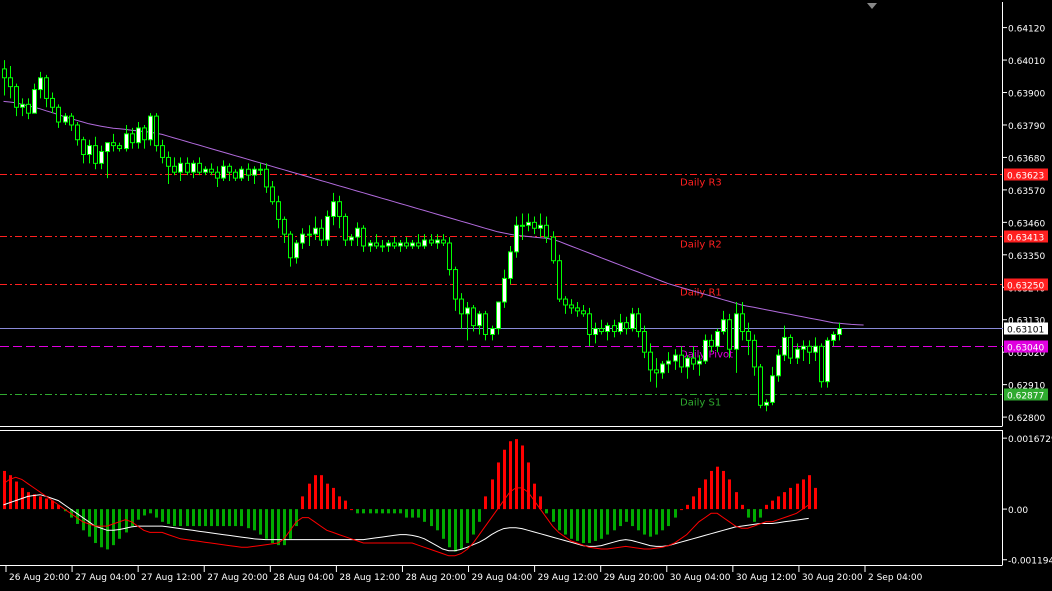  Describe the element at coordinates (701, 183) in the screenshot. I see `level-name-label: Daily R3` at that location.